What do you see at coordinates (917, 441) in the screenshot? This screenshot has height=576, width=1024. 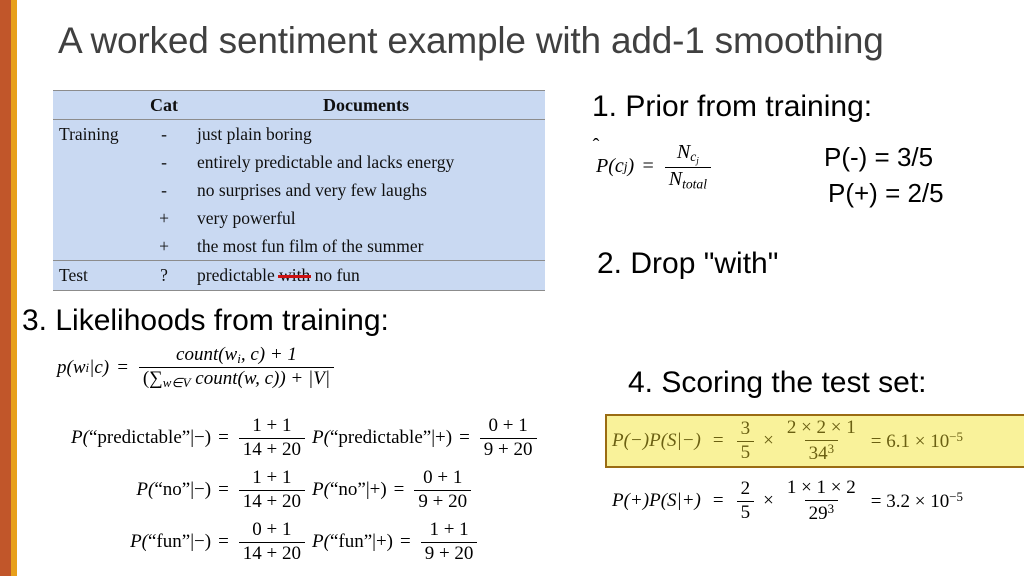 I see `scoring-result: = 6.1 × 10−5` at bounding box center [917, 441].